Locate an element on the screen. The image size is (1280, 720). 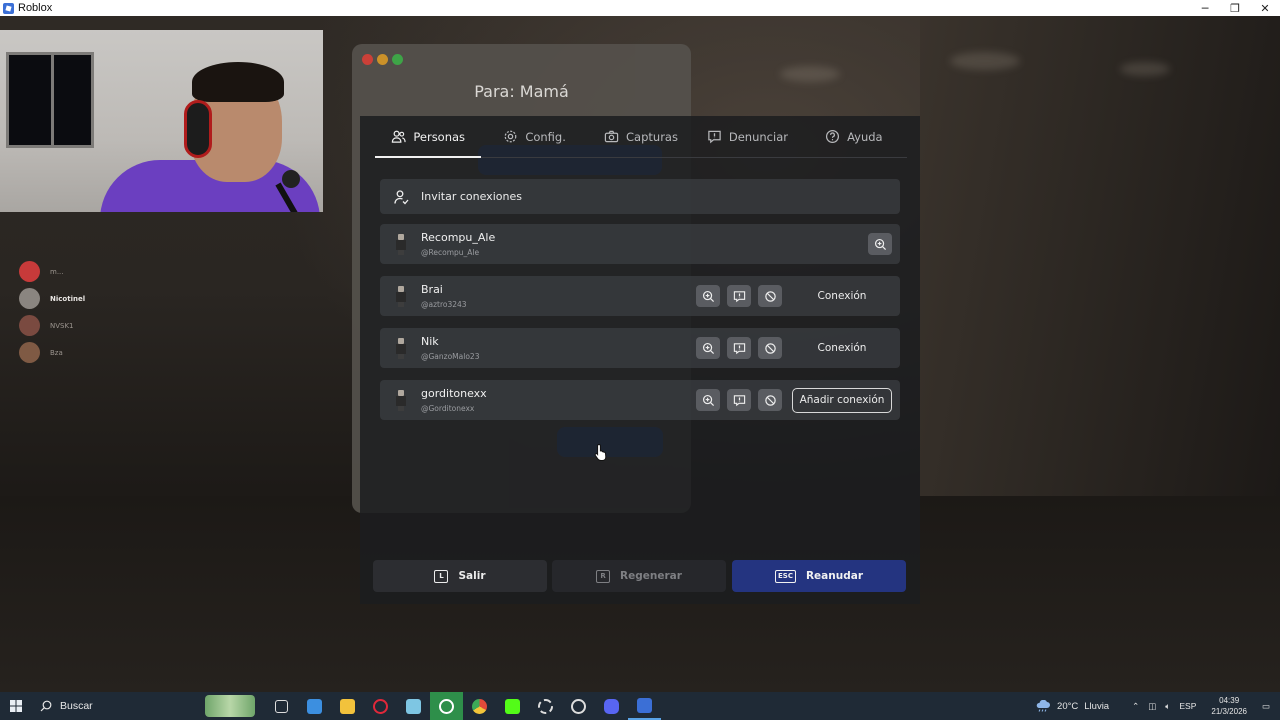
weather-widget: 20°C Lluvia is located at coordinates (1072, 706).